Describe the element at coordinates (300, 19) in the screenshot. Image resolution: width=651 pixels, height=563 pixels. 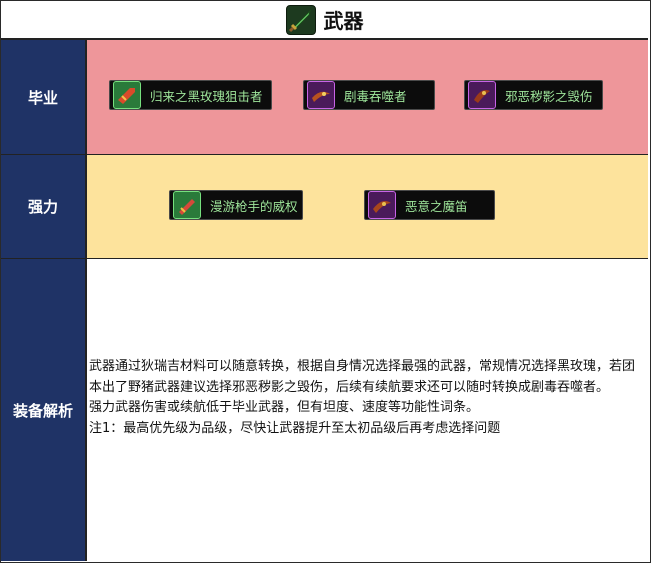
I see `green-dagger-icon` at that location.